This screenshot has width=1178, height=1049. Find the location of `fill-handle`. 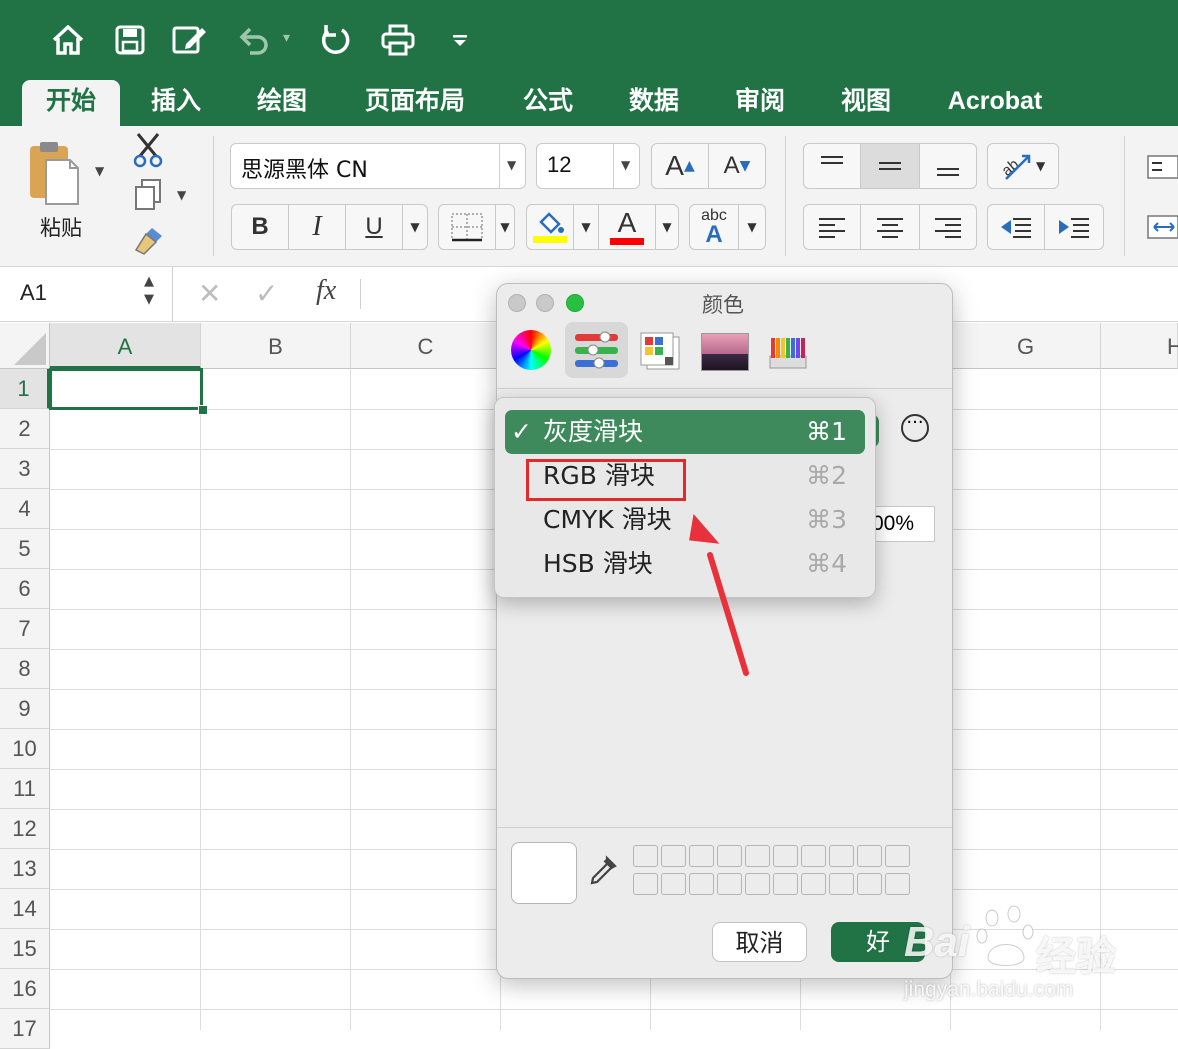

fill-handle is located at coordinates (203, 410).